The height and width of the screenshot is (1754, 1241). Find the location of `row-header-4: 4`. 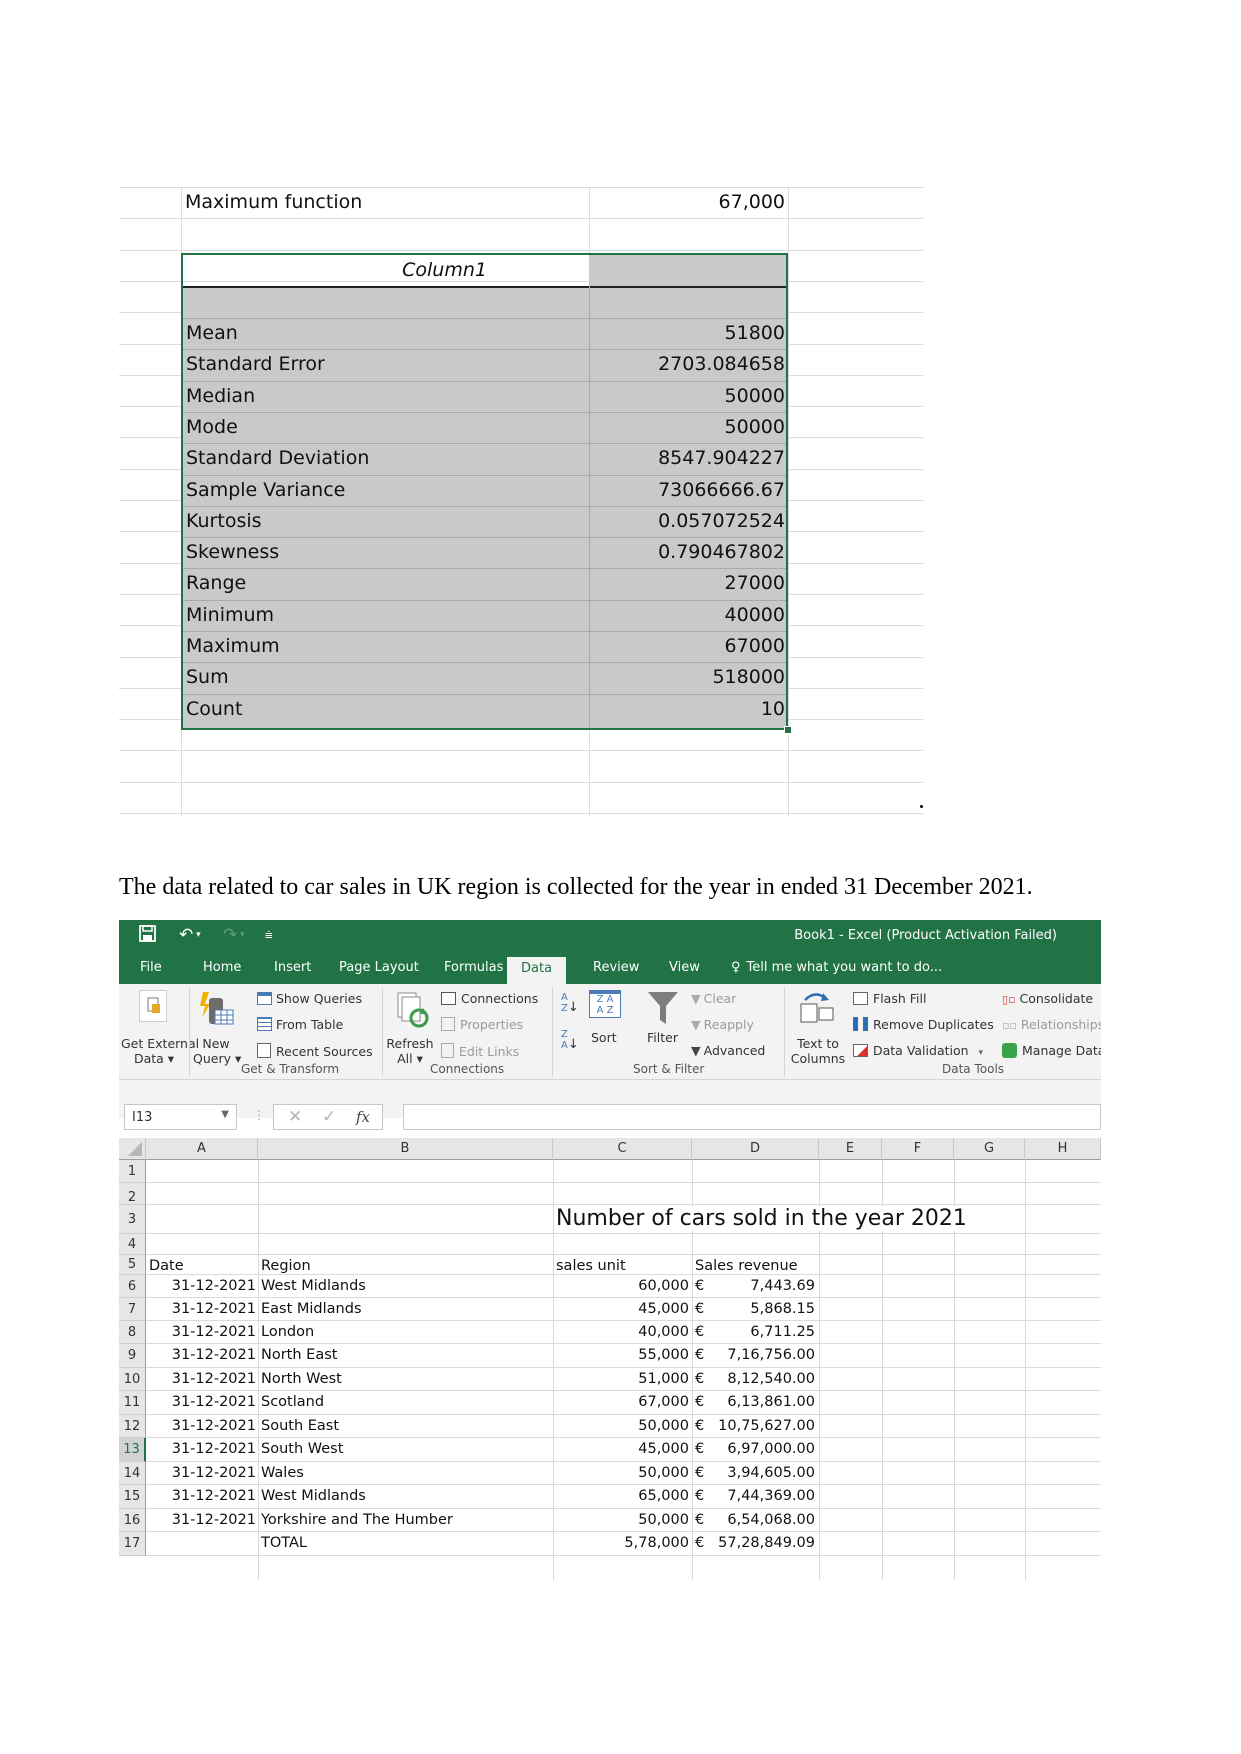

row-header-4: 4 is located at coordinates (132, 1244).